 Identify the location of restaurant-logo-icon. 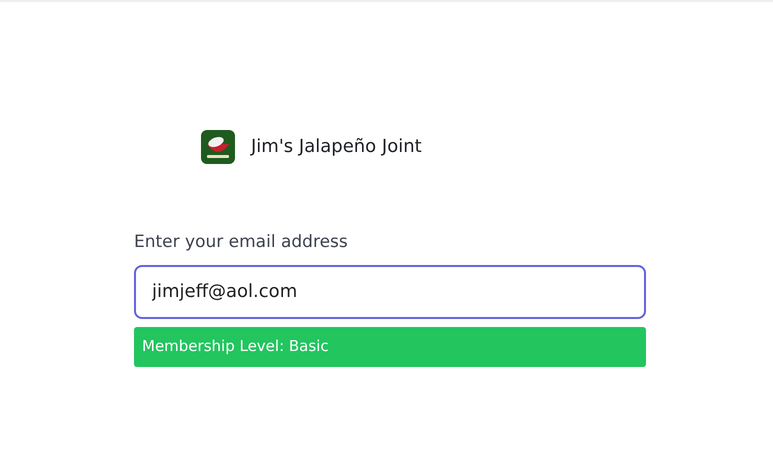
(218, 147).